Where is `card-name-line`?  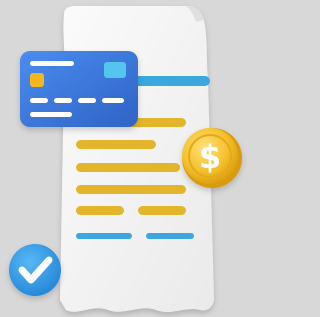
card-name-line is located at coordinates (51, 114).